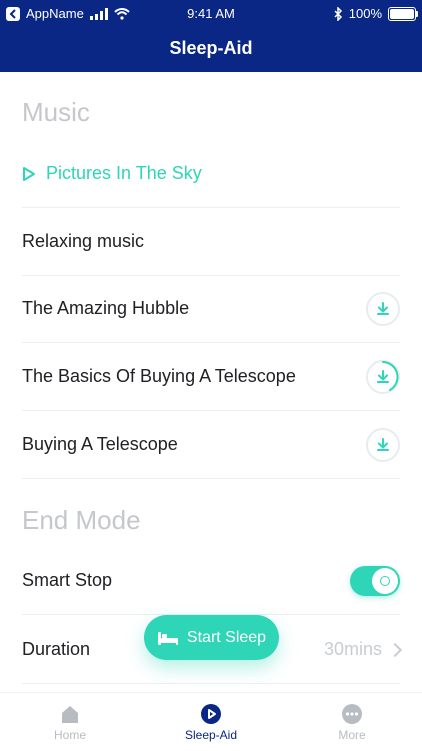 The height and width of the screenshot is (751, 422). Describe the element at coordinates (29, 174) in the screenshot. I see `play-icon` at that location.